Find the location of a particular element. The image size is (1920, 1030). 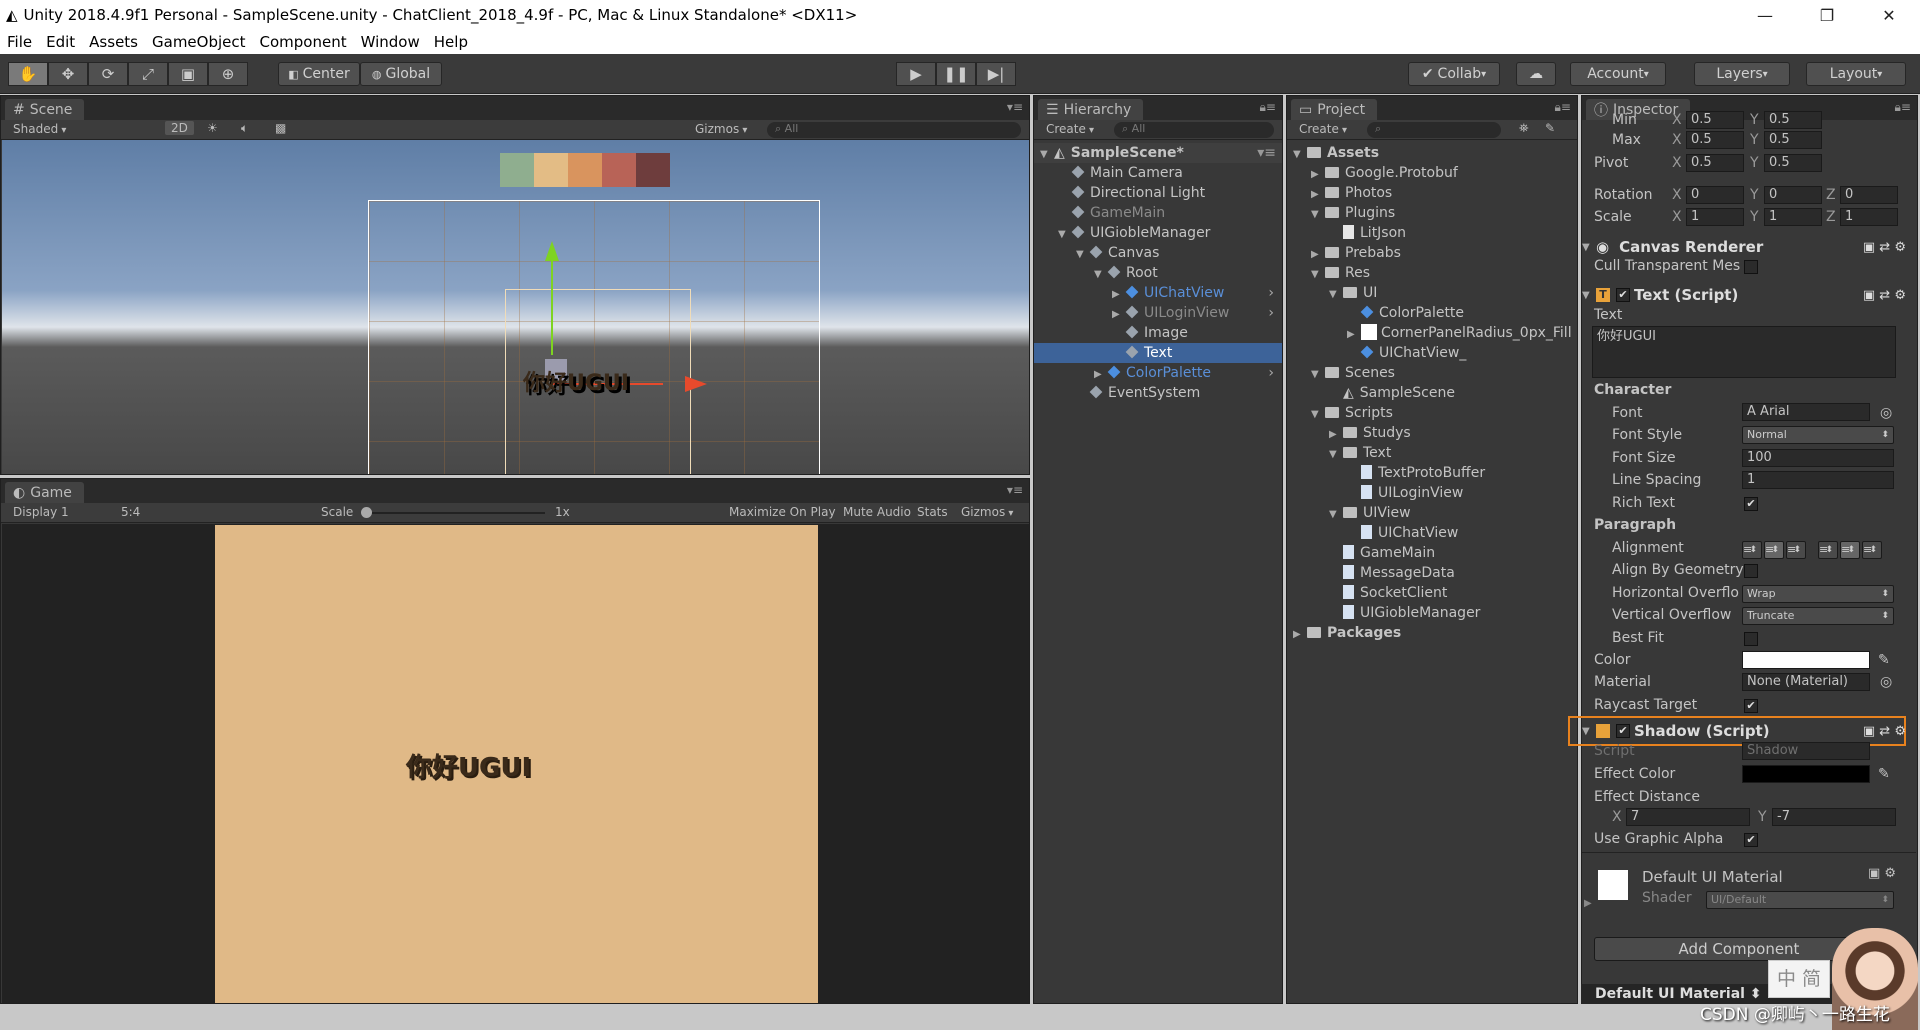

hierarchy-item: ▶ UILoginView › is located at coordinates (1158, 313).